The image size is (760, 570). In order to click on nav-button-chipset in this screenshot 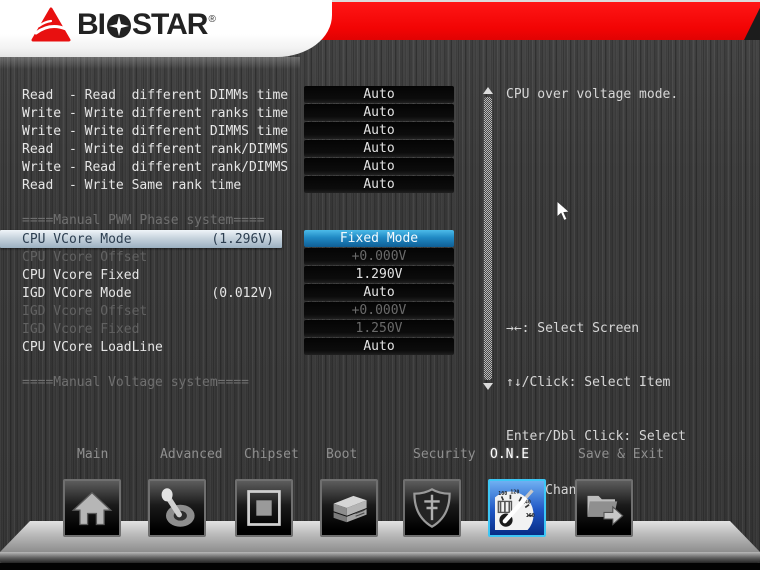, I will do `click(264, 508)`.